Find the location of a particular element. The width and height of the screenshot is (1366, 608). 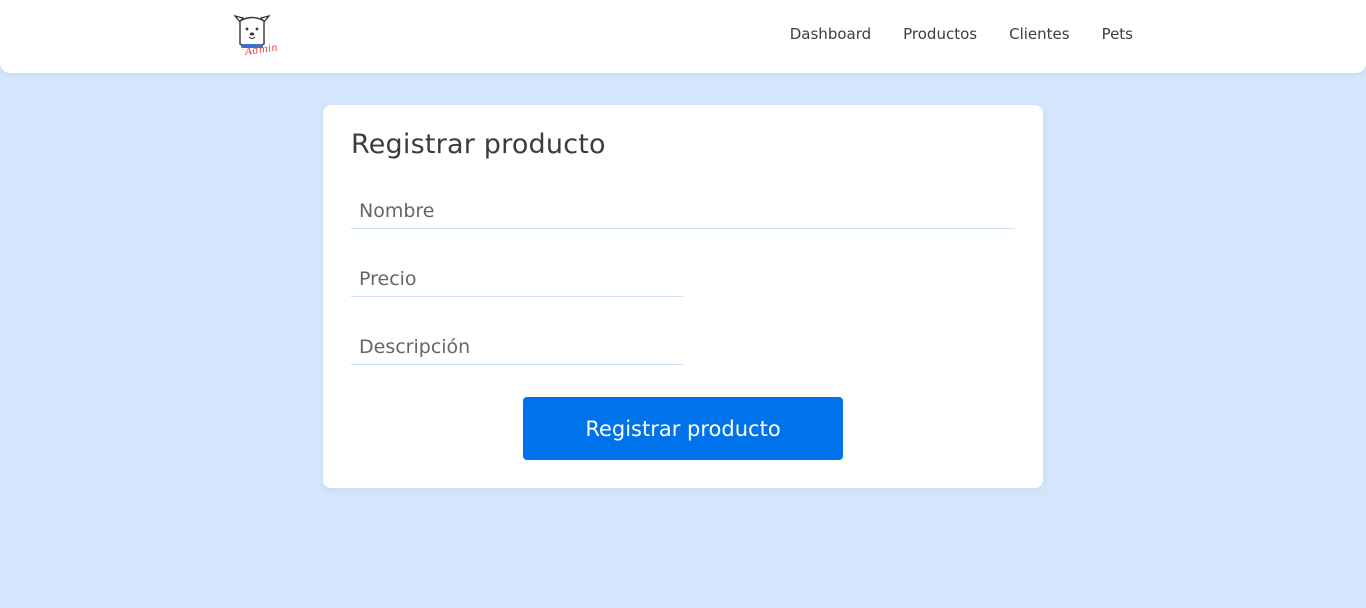

dog-logo: Admin is located at coordinates (257, 35).